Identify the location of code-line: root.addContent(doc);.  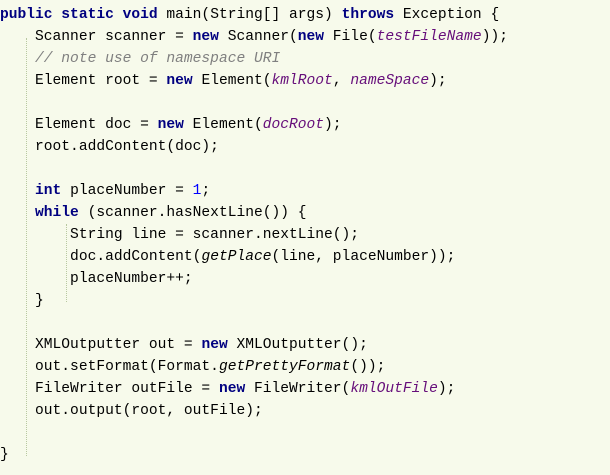
(305, 147).